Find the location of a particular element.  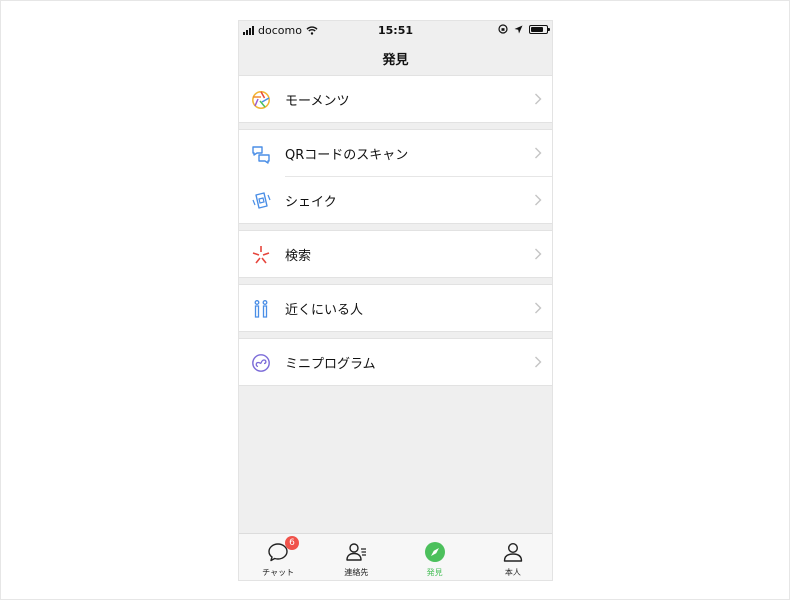

menu-item-search-label: 検索 is located at coordinates (298, 256).